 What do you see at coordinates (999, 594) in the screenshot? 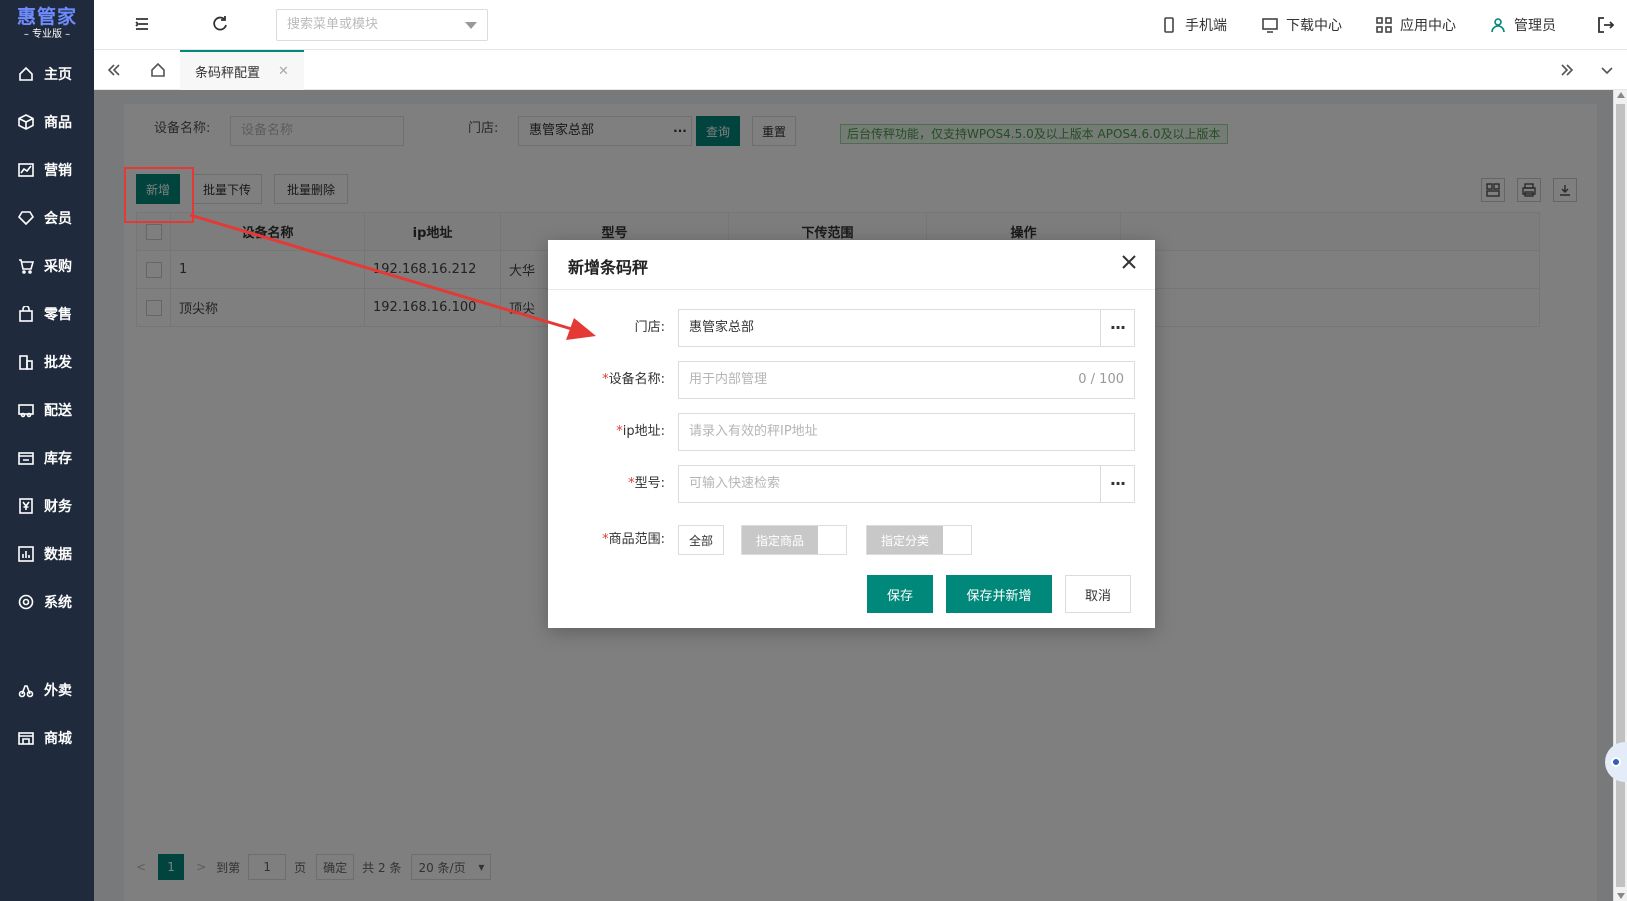
I see `save-and-new-button: 保存并新增` at bounding box center [999, 594].